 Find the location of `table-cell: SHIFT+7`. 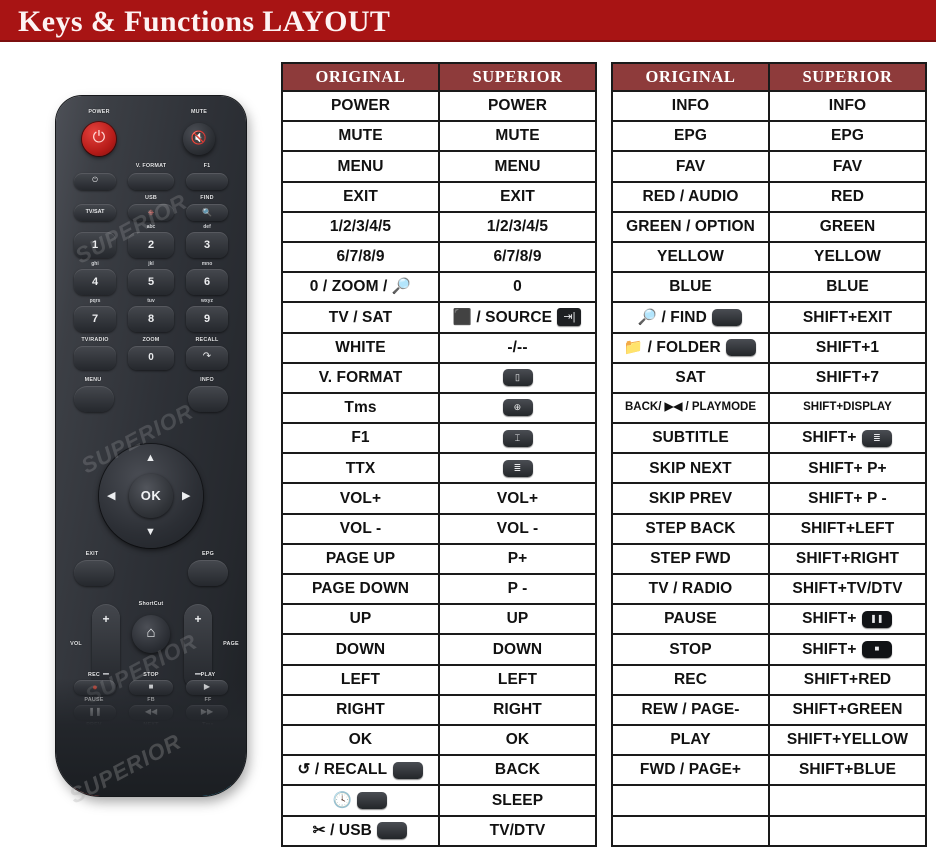

table-cell: SHIFT+7 is located at coordinates (847, 377).